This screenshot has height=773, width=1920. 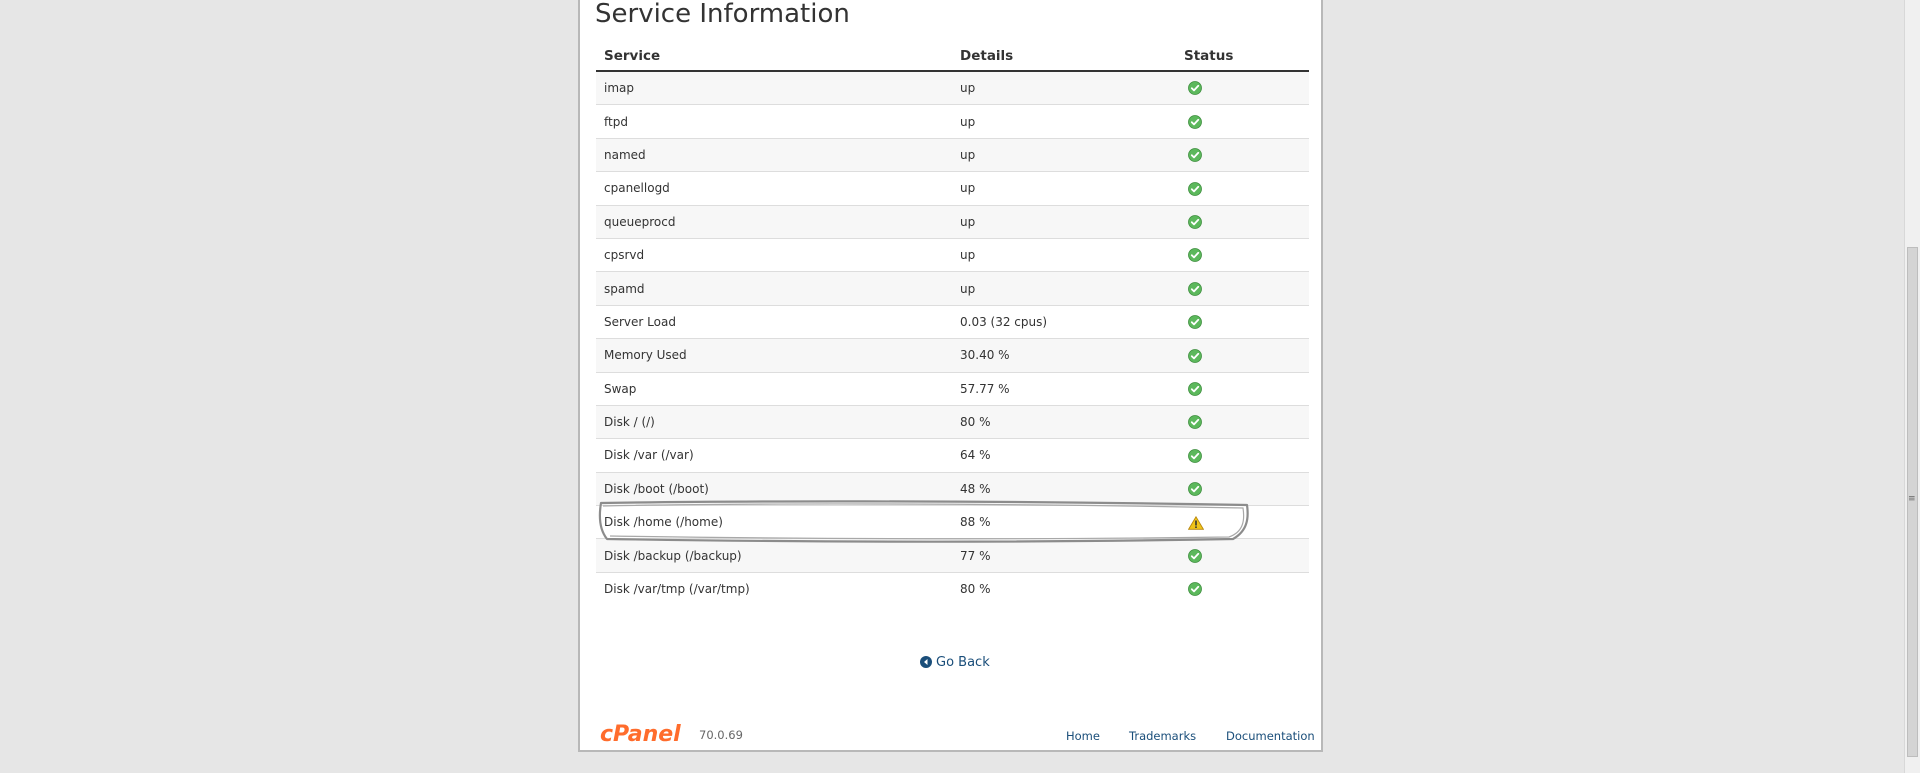 I want to click on service-details: 0.03 (32 cpus), so click(x=1064, y=321).